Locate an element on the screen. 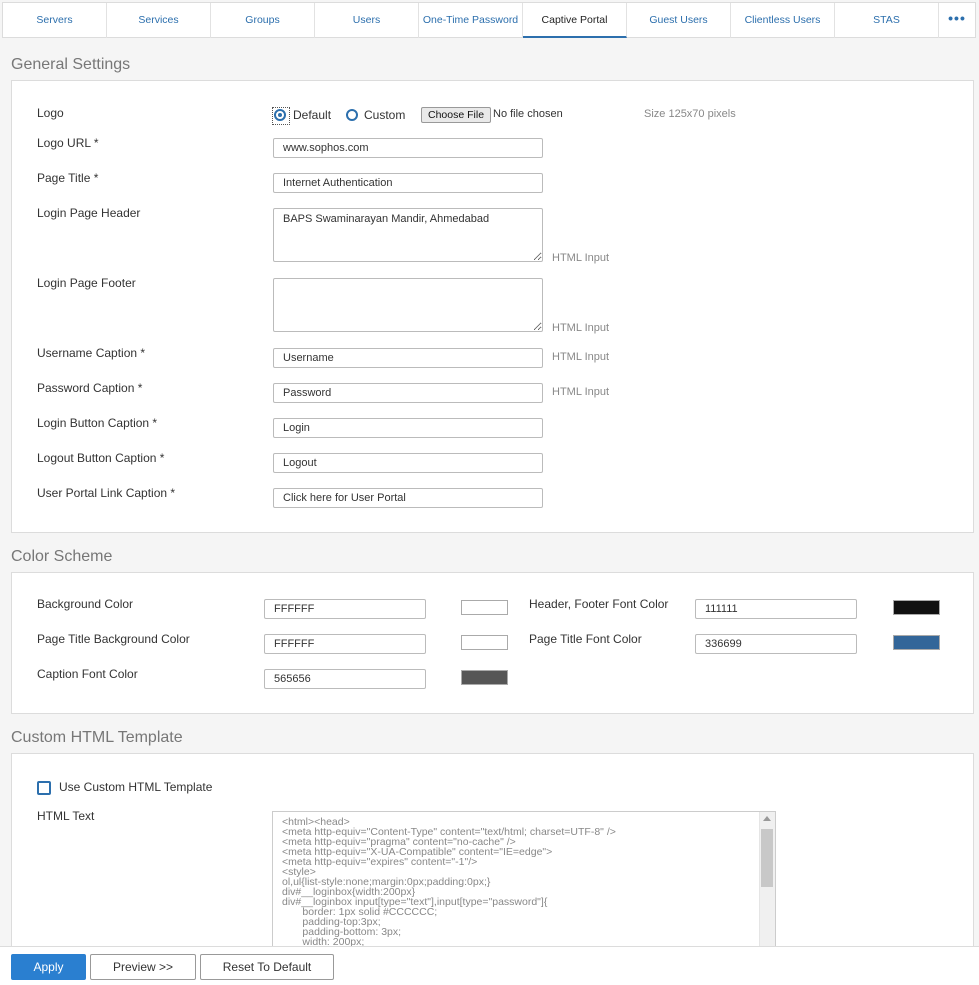  login-footer-hint: HTML Input is located at coordinates (581, 328).